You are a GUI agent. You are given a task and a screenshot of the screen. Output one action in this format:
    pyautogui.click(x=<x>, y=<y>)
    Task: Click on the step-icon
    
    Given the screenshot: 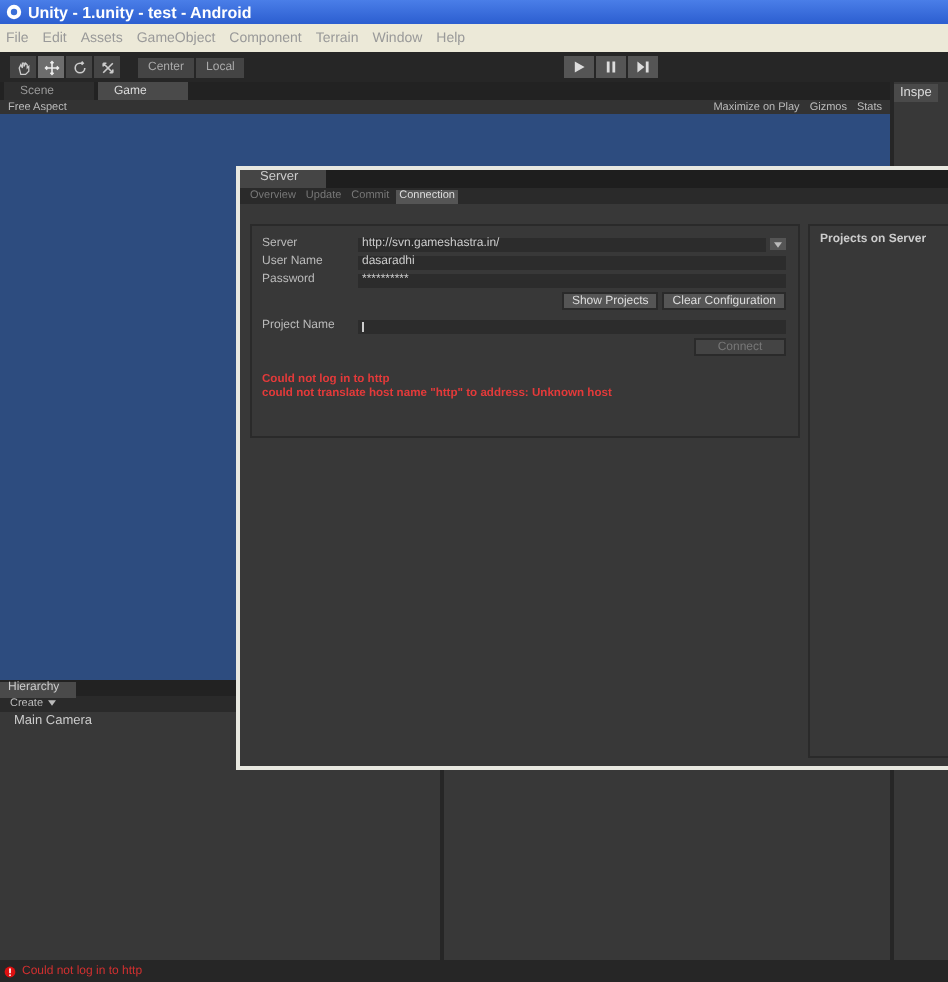 What is the action you would take?
    pyautogui.click(x=643, y=67)
    